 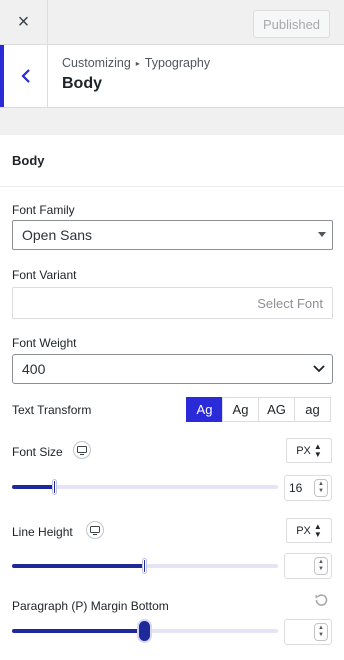 I want to click on dropdown-caret-icon, so click(x=322, y=234).